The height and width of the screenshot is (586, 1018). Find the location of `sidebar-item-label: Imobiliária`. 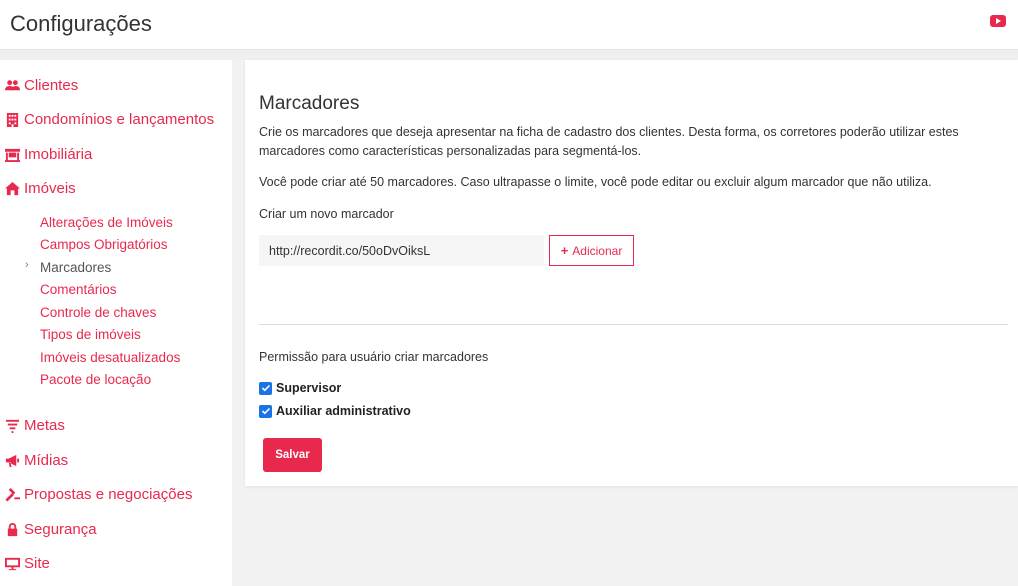

sidebar-item-label: Imobiliária is located at coordinates (58, 154).